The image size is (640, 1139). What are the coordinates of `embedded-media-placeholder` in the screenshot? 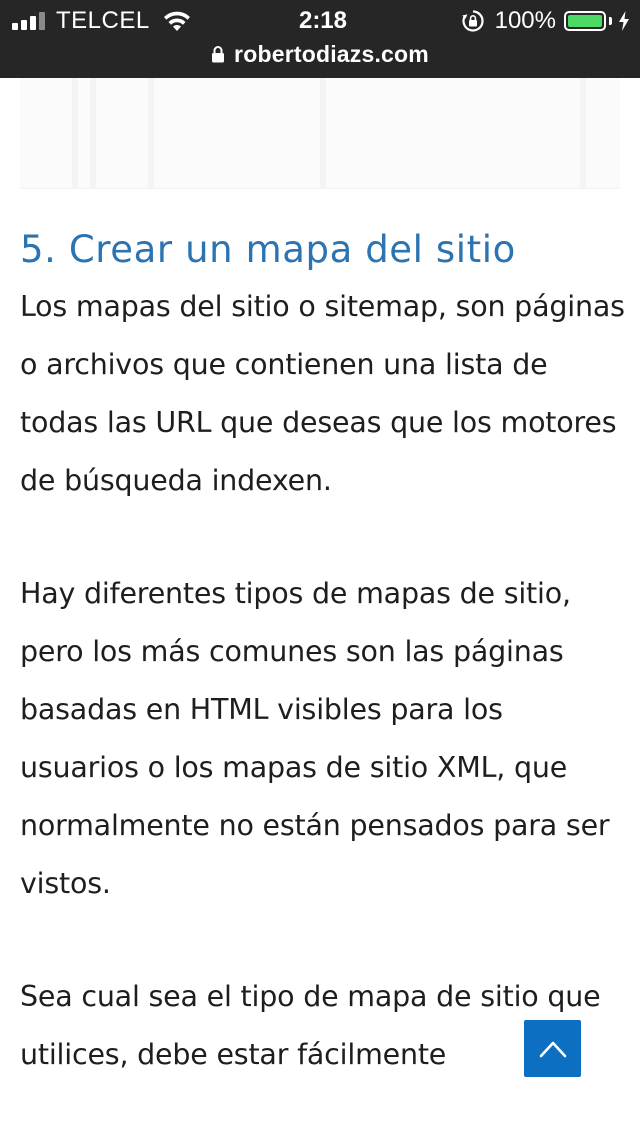 It's located at (320, 133).